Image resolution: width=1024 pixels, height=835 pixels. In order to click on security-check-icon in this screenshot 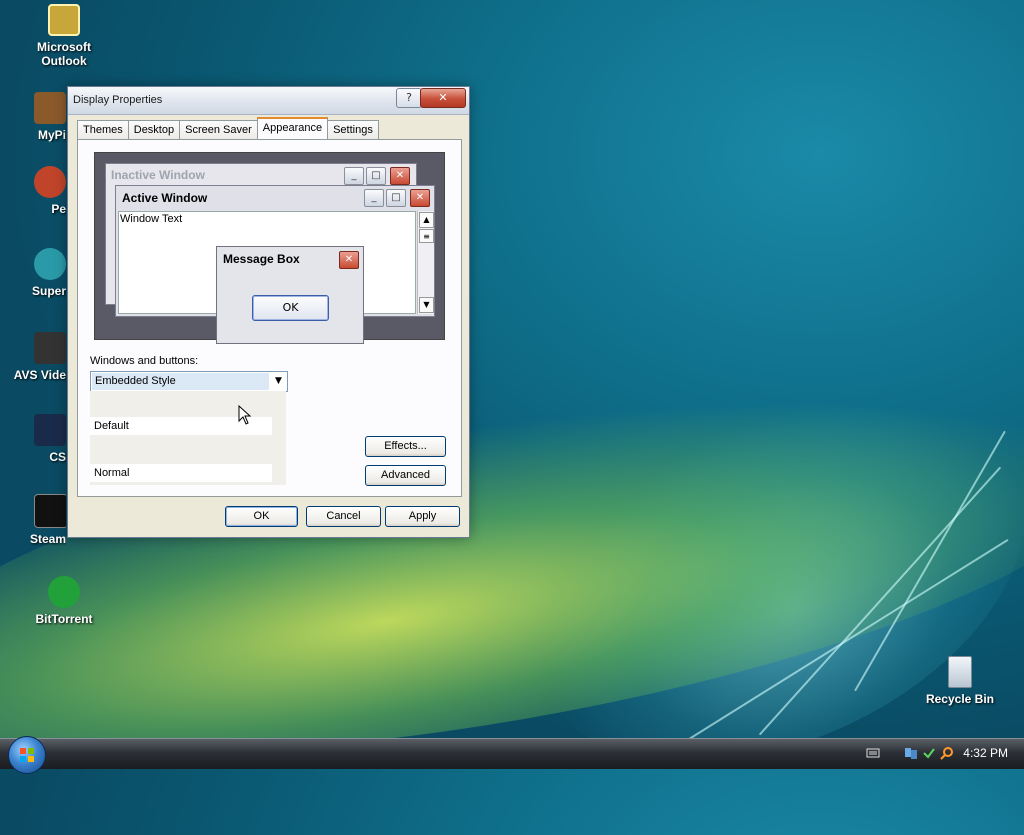, I will do `click(929, 753)`.